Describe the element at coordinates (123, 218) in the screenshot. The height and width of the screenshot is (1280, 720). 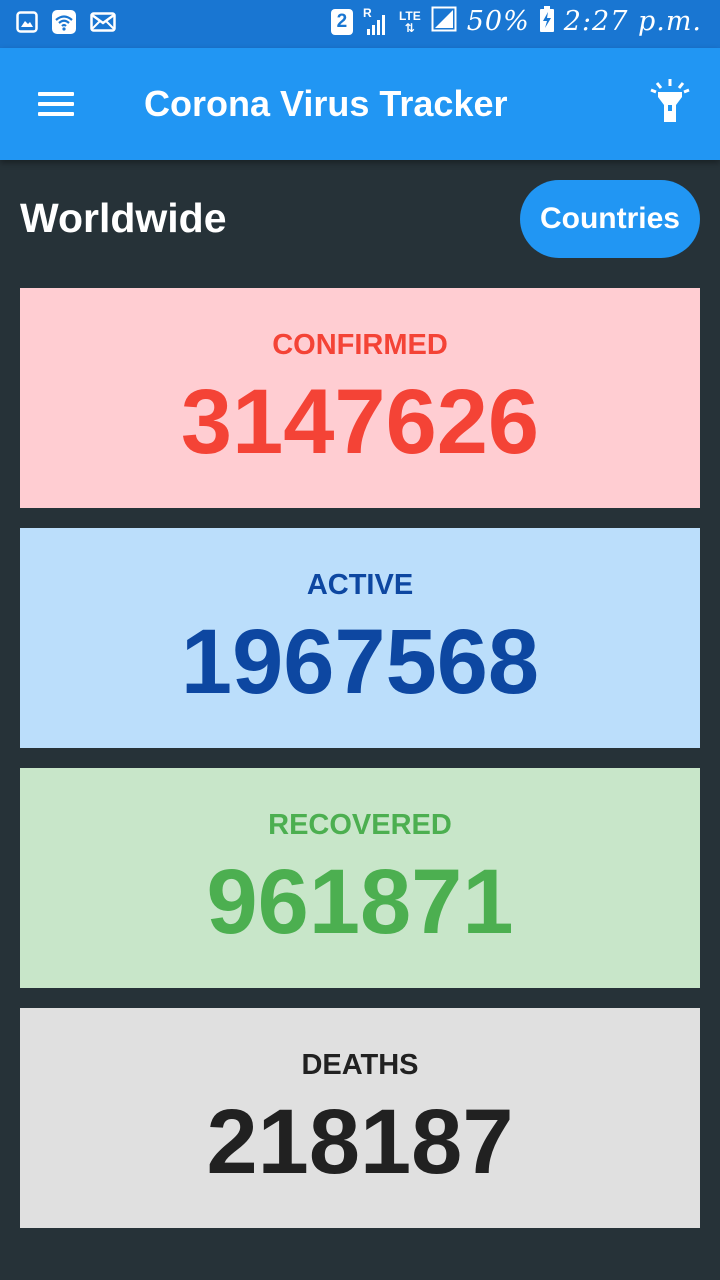
I see `section-title: Worldwide` at that location.